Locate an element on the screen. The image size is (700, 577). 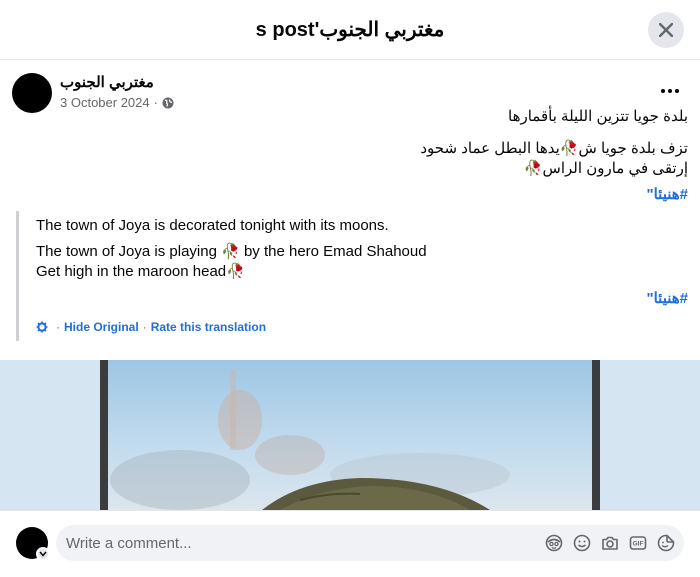
more-icon is located at coordinates (670, 91).